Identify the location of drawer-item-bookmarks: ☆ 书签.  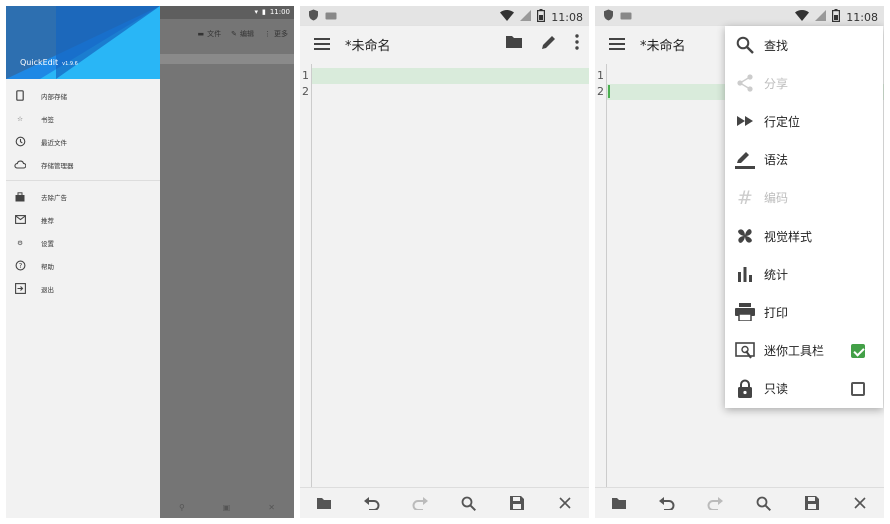
(83, 118).